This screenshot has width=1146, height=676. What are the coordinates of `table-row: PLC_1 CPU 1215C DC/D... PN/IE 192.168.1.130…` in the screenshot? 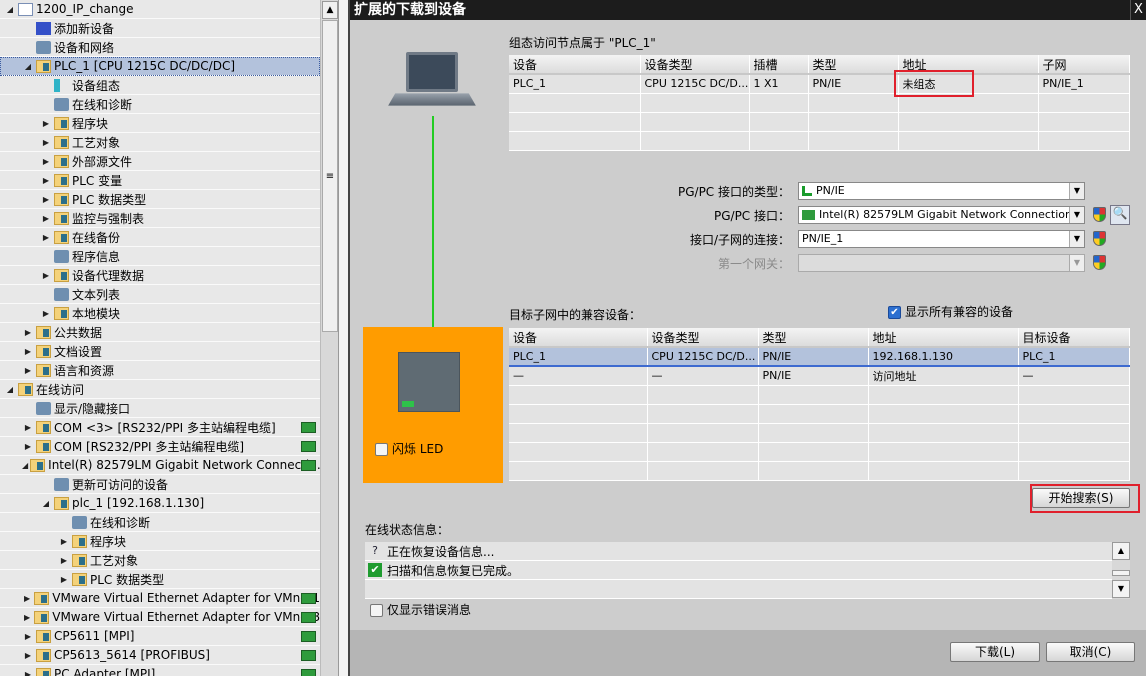 It's located at (819, 356).